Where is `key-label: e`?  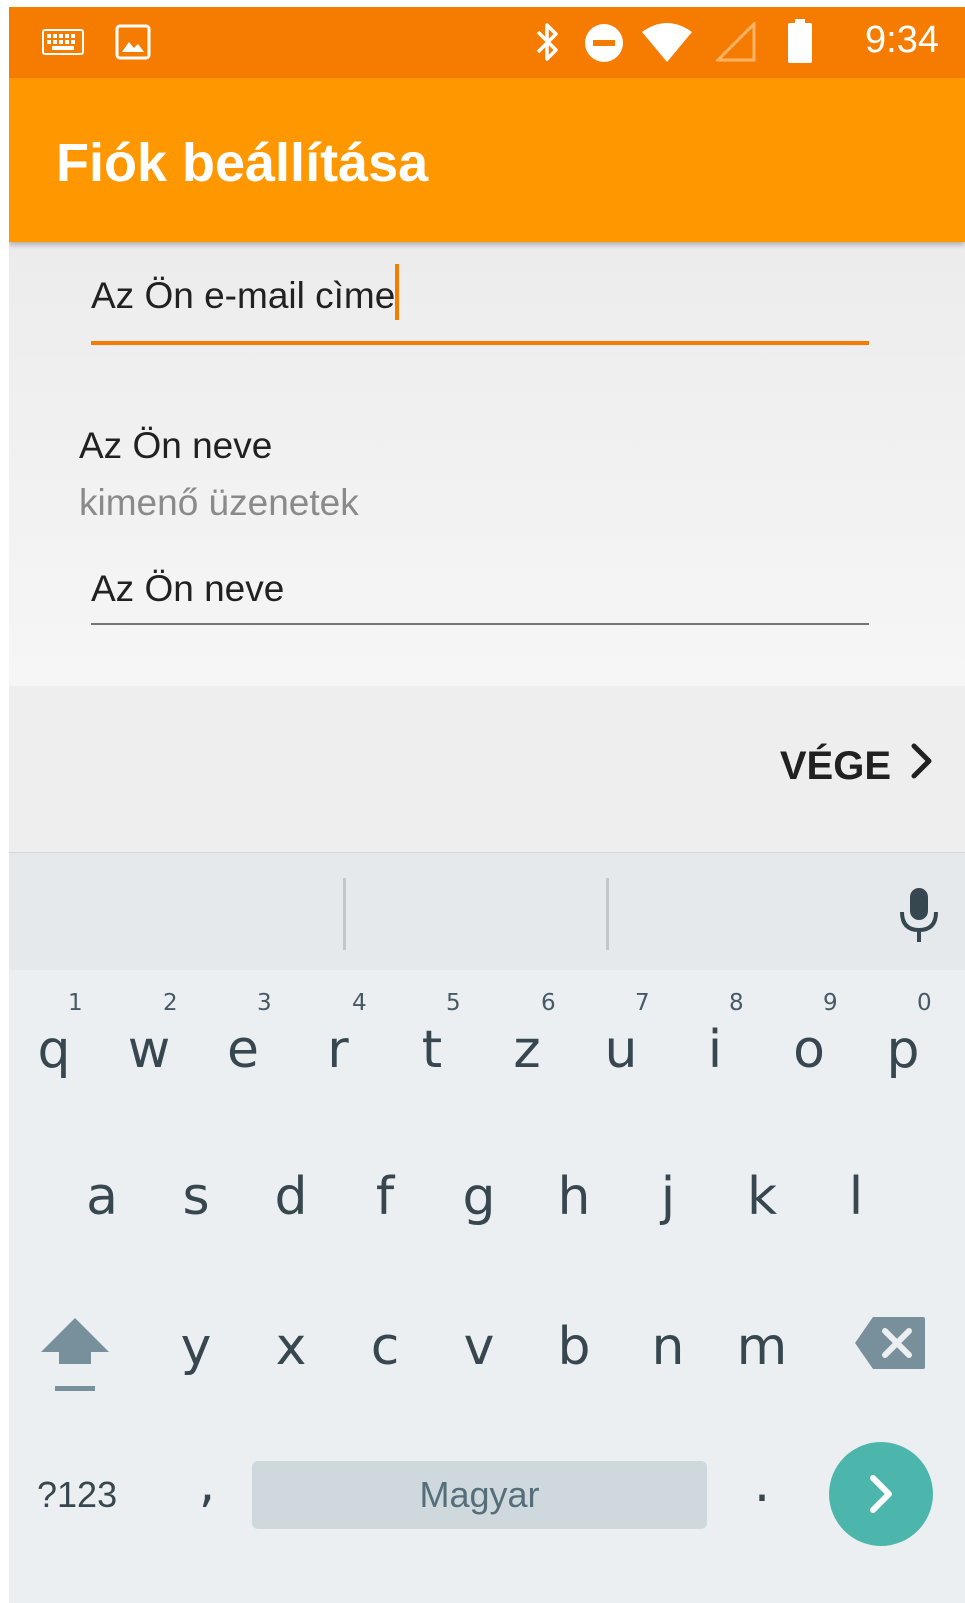 key-label: e is located at coordinates (243, 1050).